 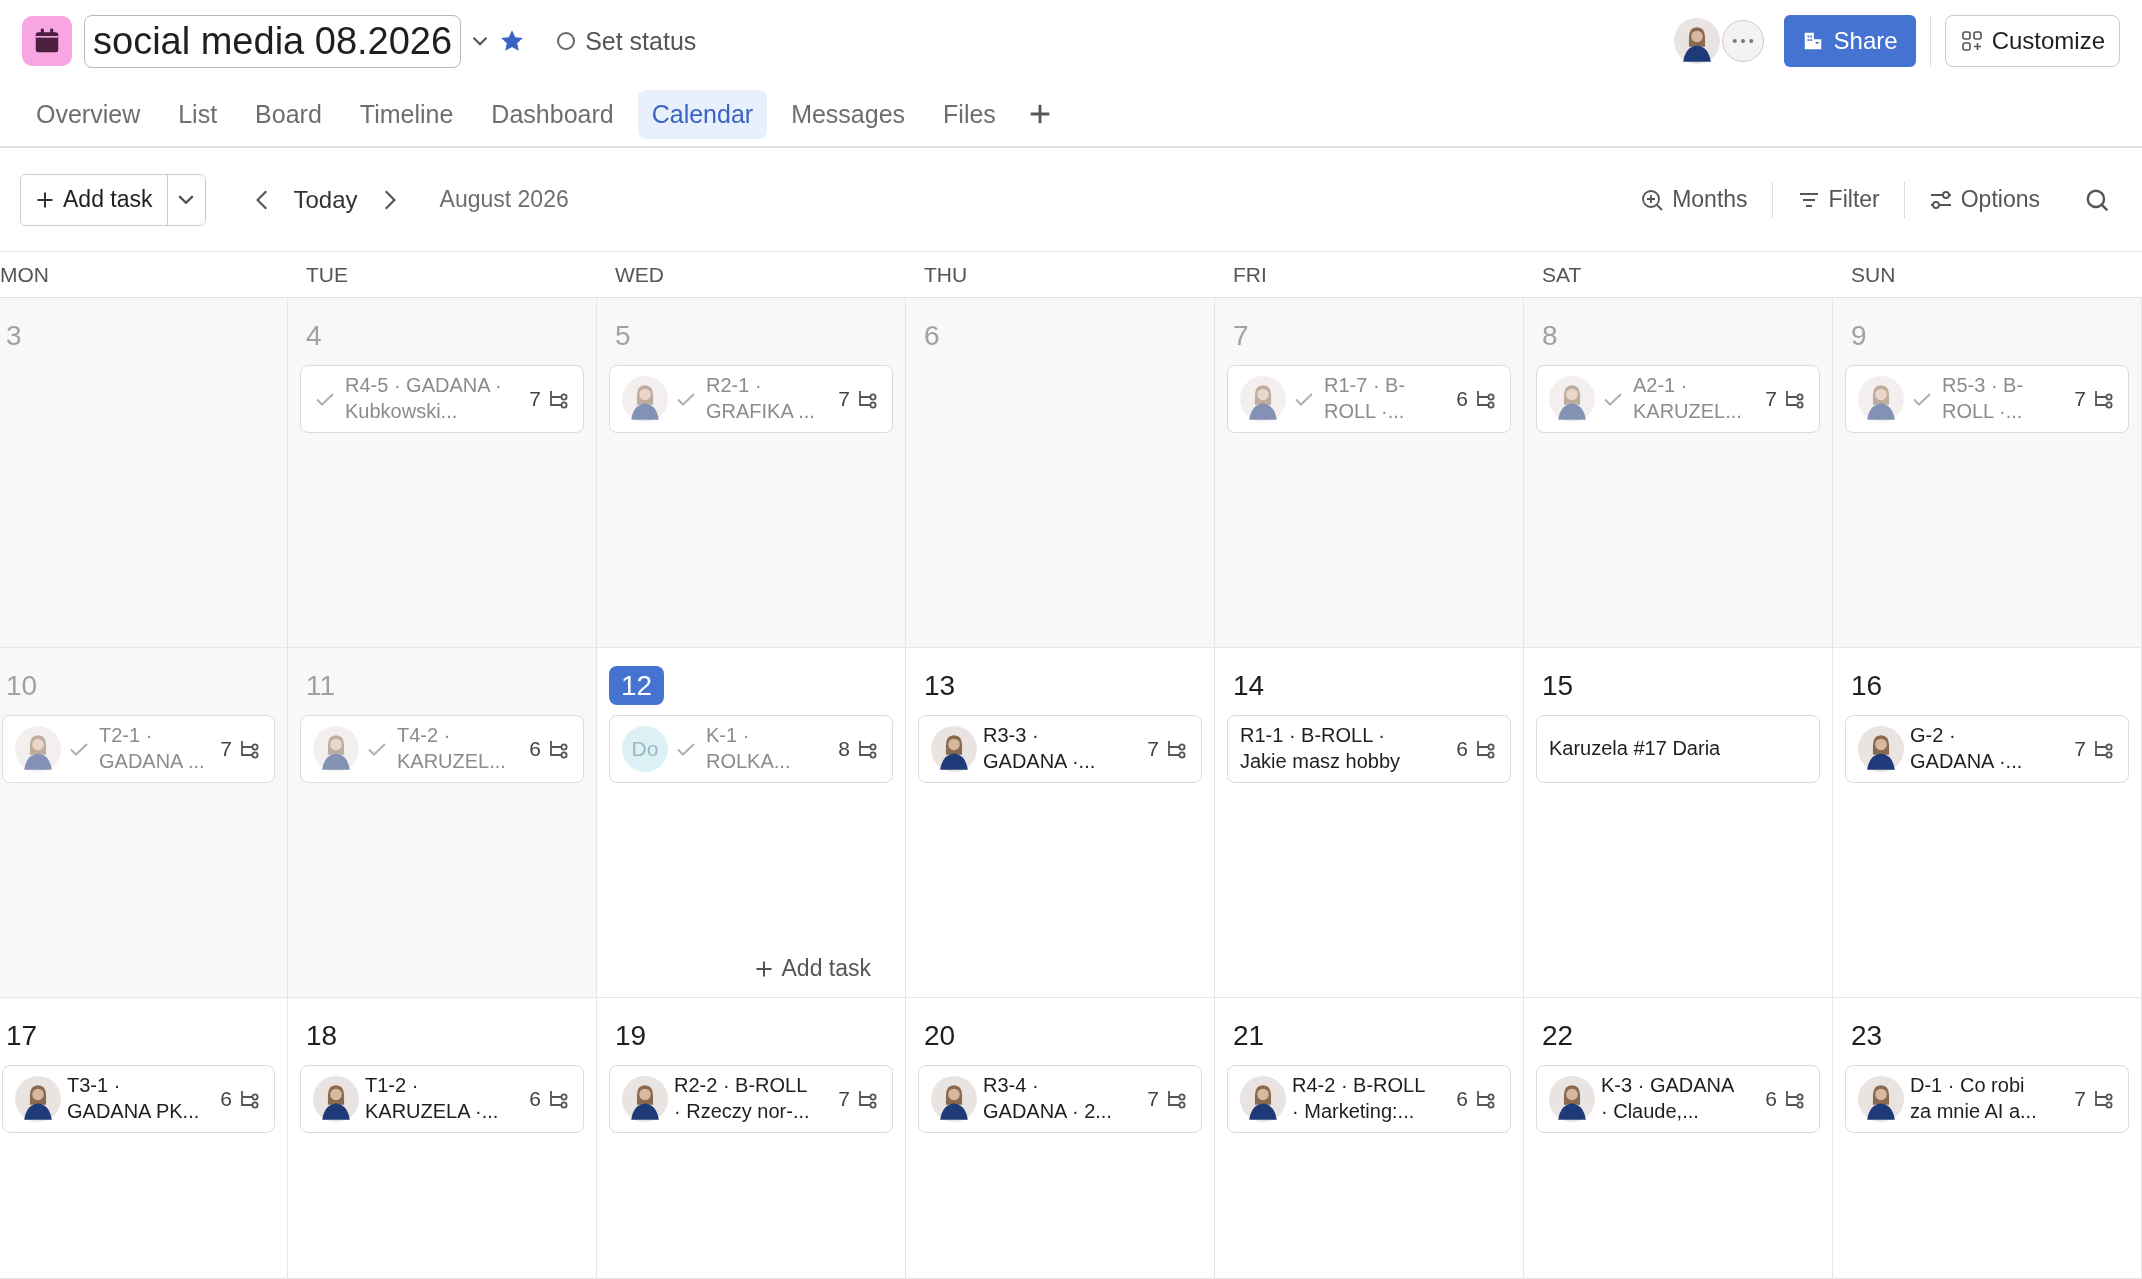 I want to click on day-number: 9, so click(x=1859, y=336).